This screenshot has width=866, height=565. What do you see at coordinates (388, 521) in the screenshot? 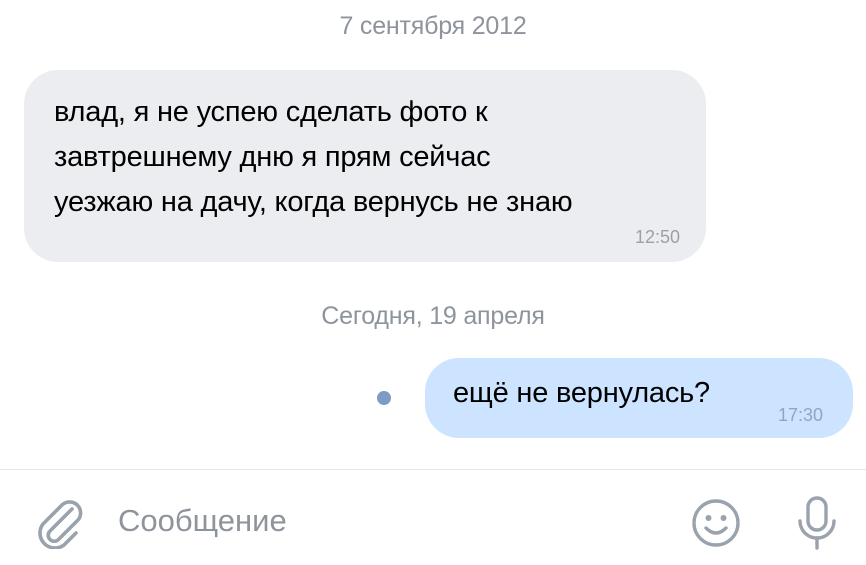
I see `message-input` at bounding box center [388, 521].